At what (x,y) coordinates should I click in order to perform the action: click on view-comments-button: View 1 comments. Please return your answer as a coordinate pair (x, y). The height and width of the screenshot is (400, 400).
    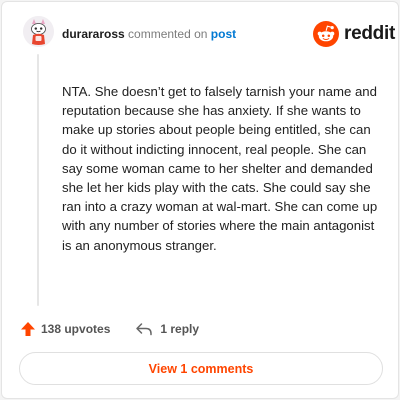
    Looking at the image, I should click on (201, 368).